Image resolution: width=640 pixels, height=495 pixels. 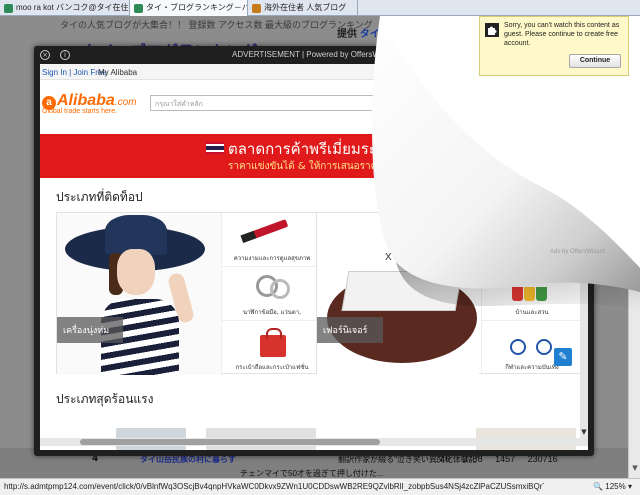 What do you see at coordinates (635, 23) in the screenshot?
I see `scroll-up-arrow-icon: ▲` at bounding box center [635, 23].